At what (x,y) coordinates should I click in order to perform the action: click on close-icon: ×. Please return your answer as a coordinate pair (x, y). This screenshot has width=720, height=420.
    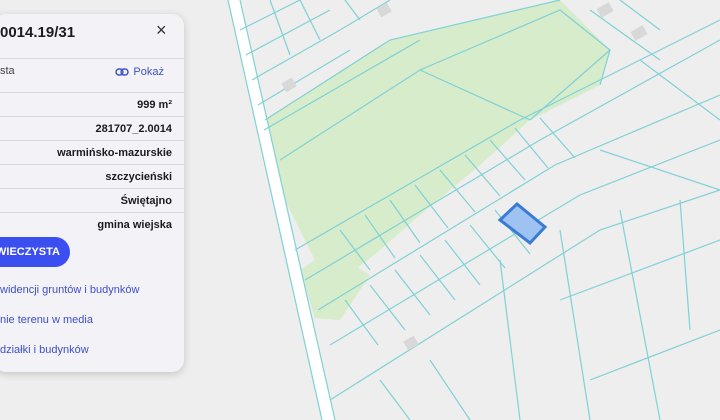
    Looking at the image, I should click on (161, 30).